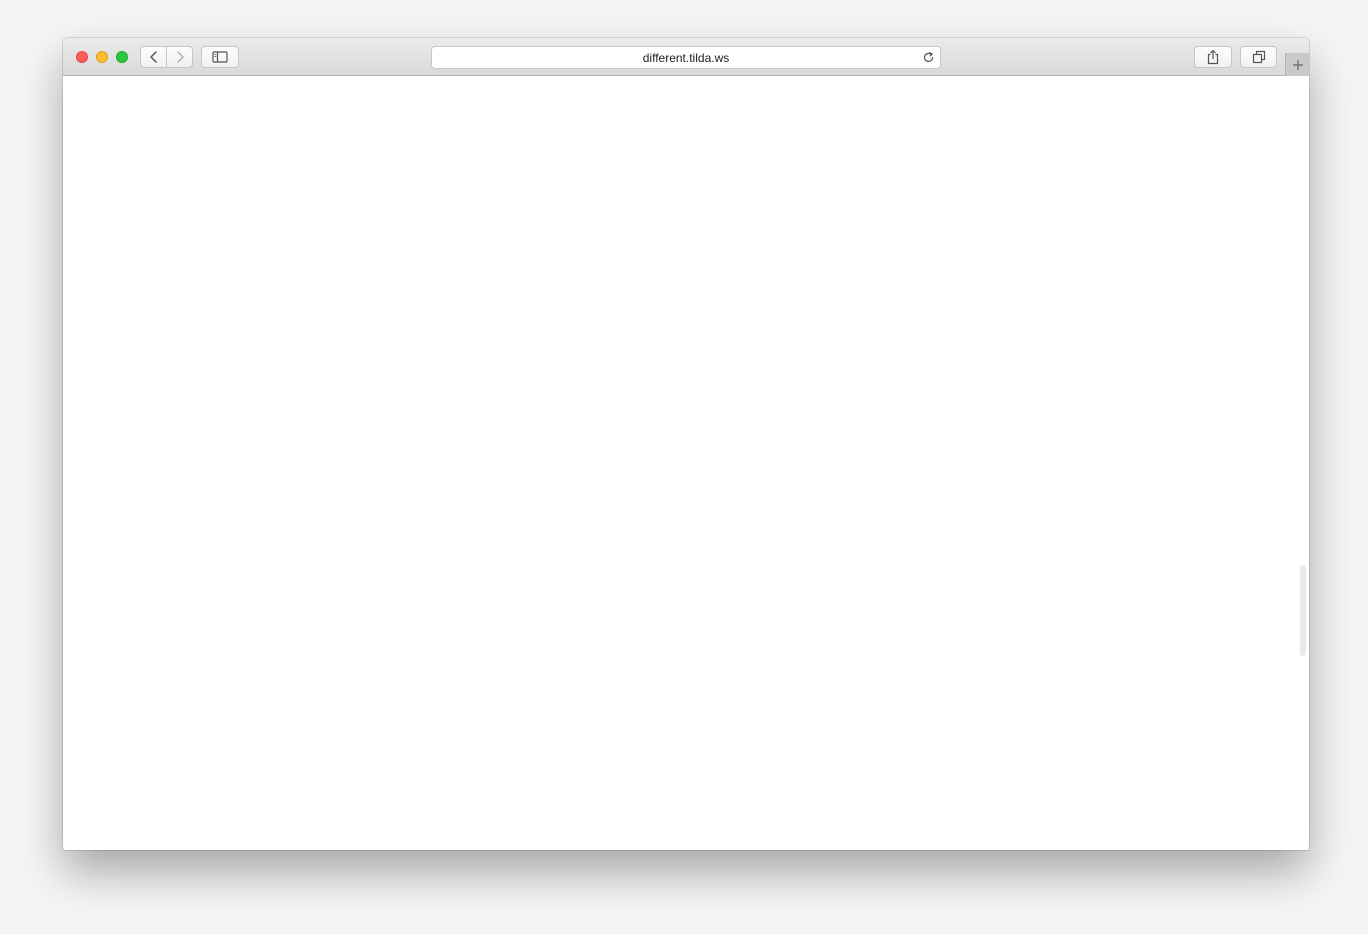 This screenshot has width=1368, height=934. What do you see at coordinates (1303, 610) in the screenshot?
I see `vertical-scrollbar-thumb` at bounding box center [1303, 610].